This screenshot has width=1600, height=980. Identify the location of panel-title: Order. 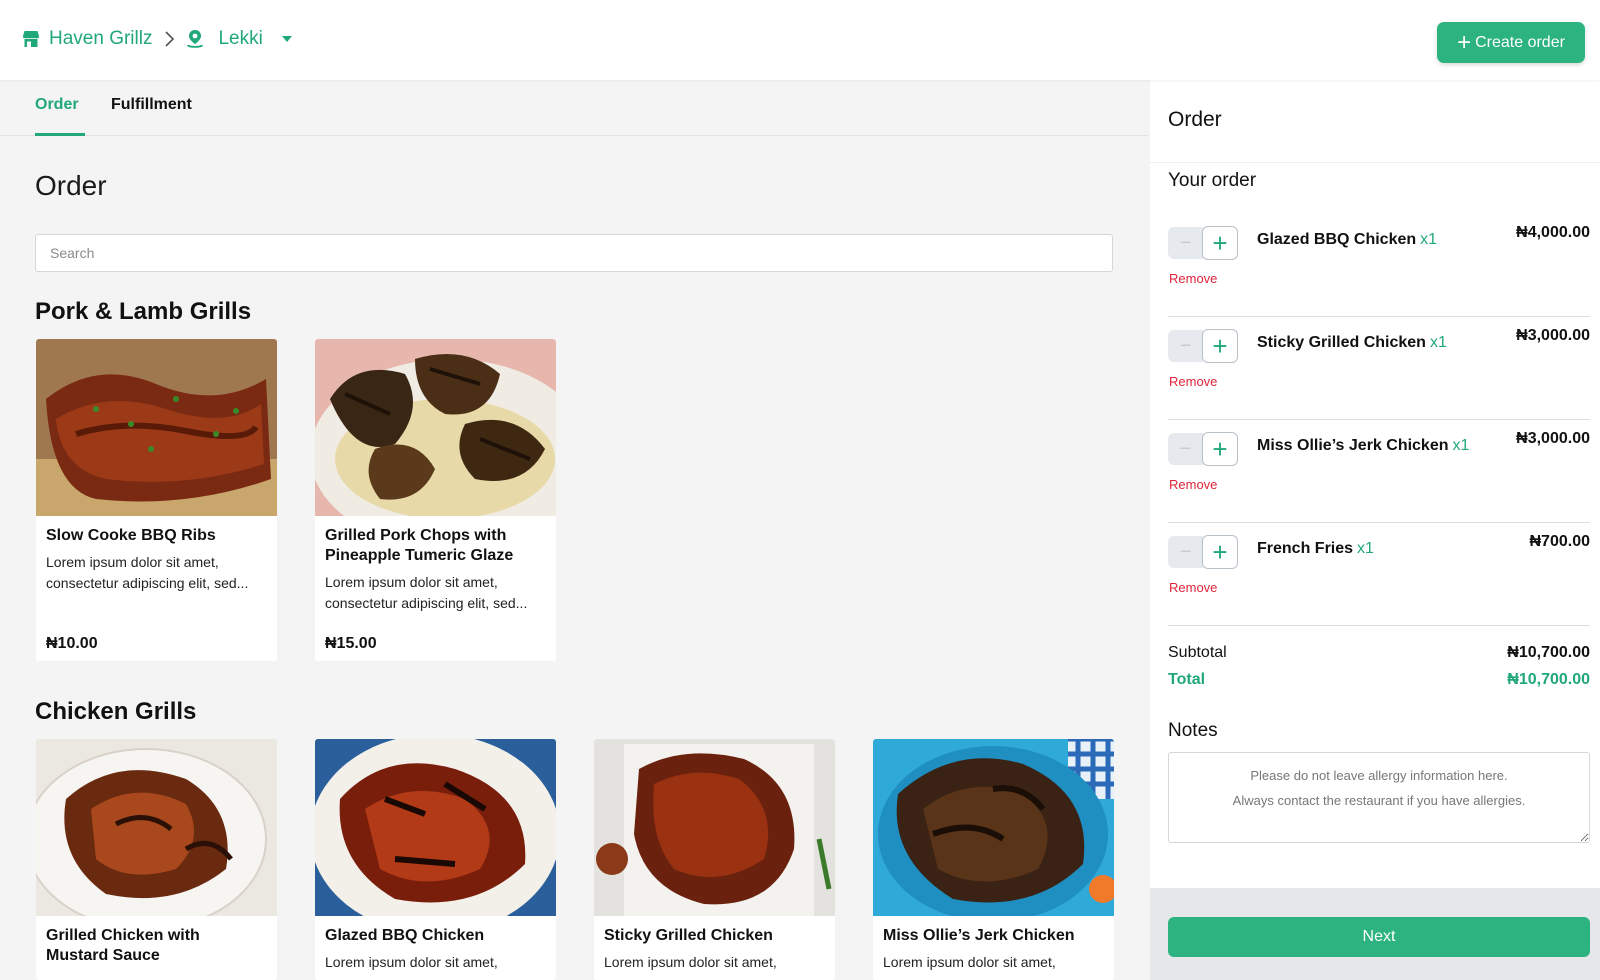
(1195, 119).